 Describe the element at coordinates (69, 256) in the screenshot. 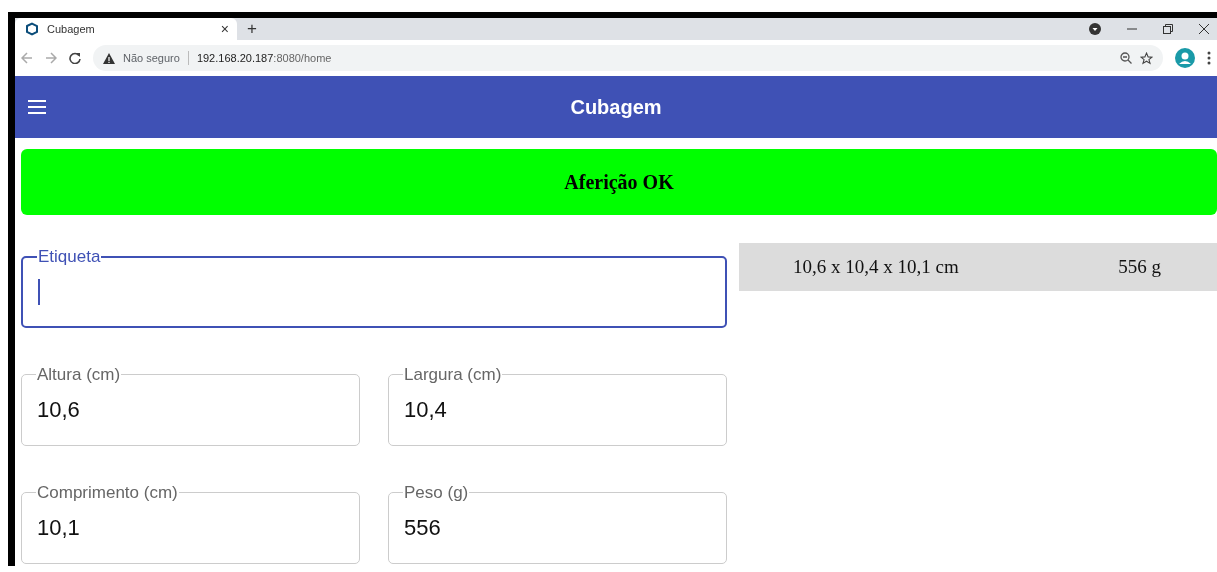

I see `field-label: Etiqueta` at that location.